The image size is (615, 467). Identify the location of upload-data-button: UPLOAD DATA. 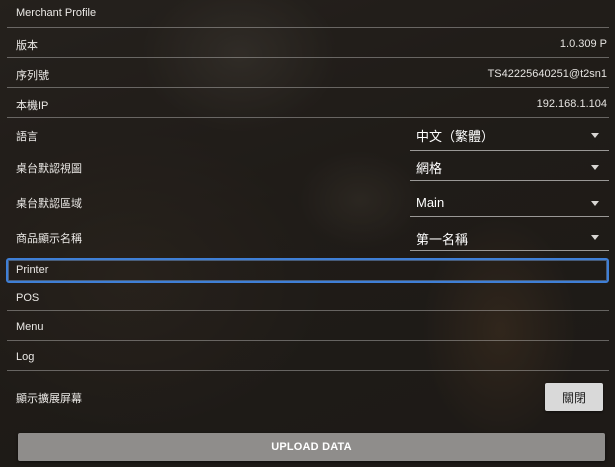
(311, 447).